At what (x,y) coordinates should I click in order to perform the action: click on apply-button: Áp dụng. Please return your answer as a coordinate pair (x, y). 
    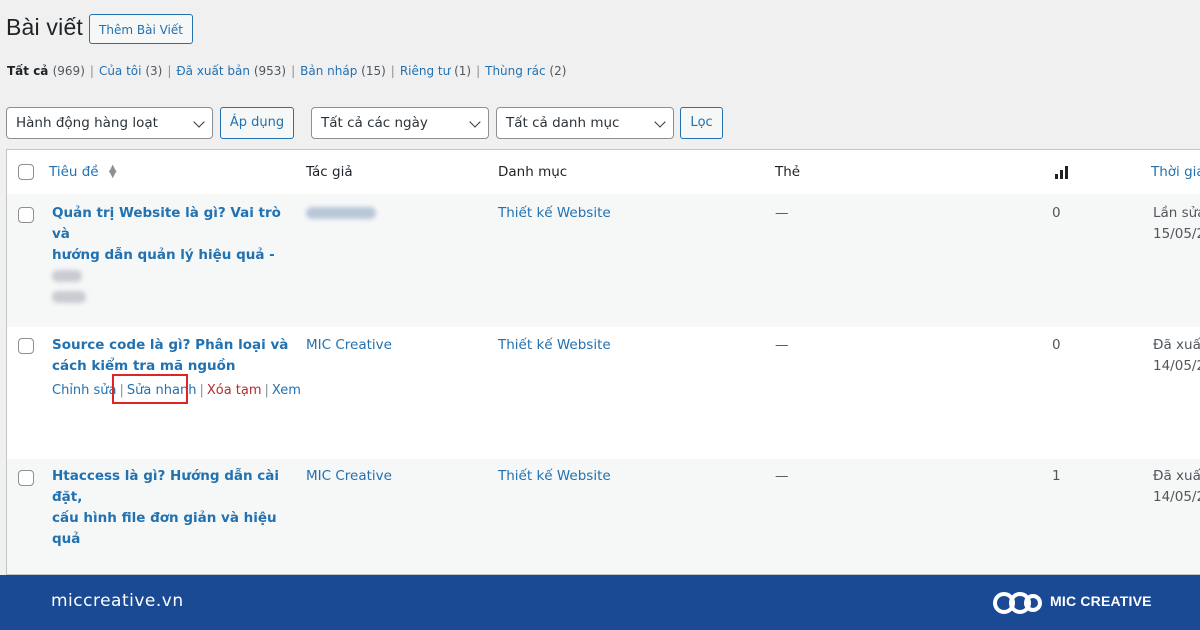
    Looking at the image, I should click on (257, 123).